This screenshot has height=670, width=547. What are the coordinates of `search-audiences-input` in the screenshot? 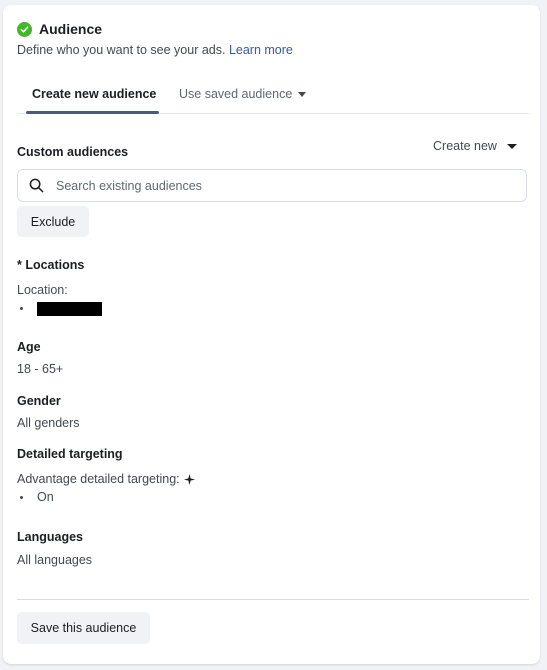 It's located at (290, 185).